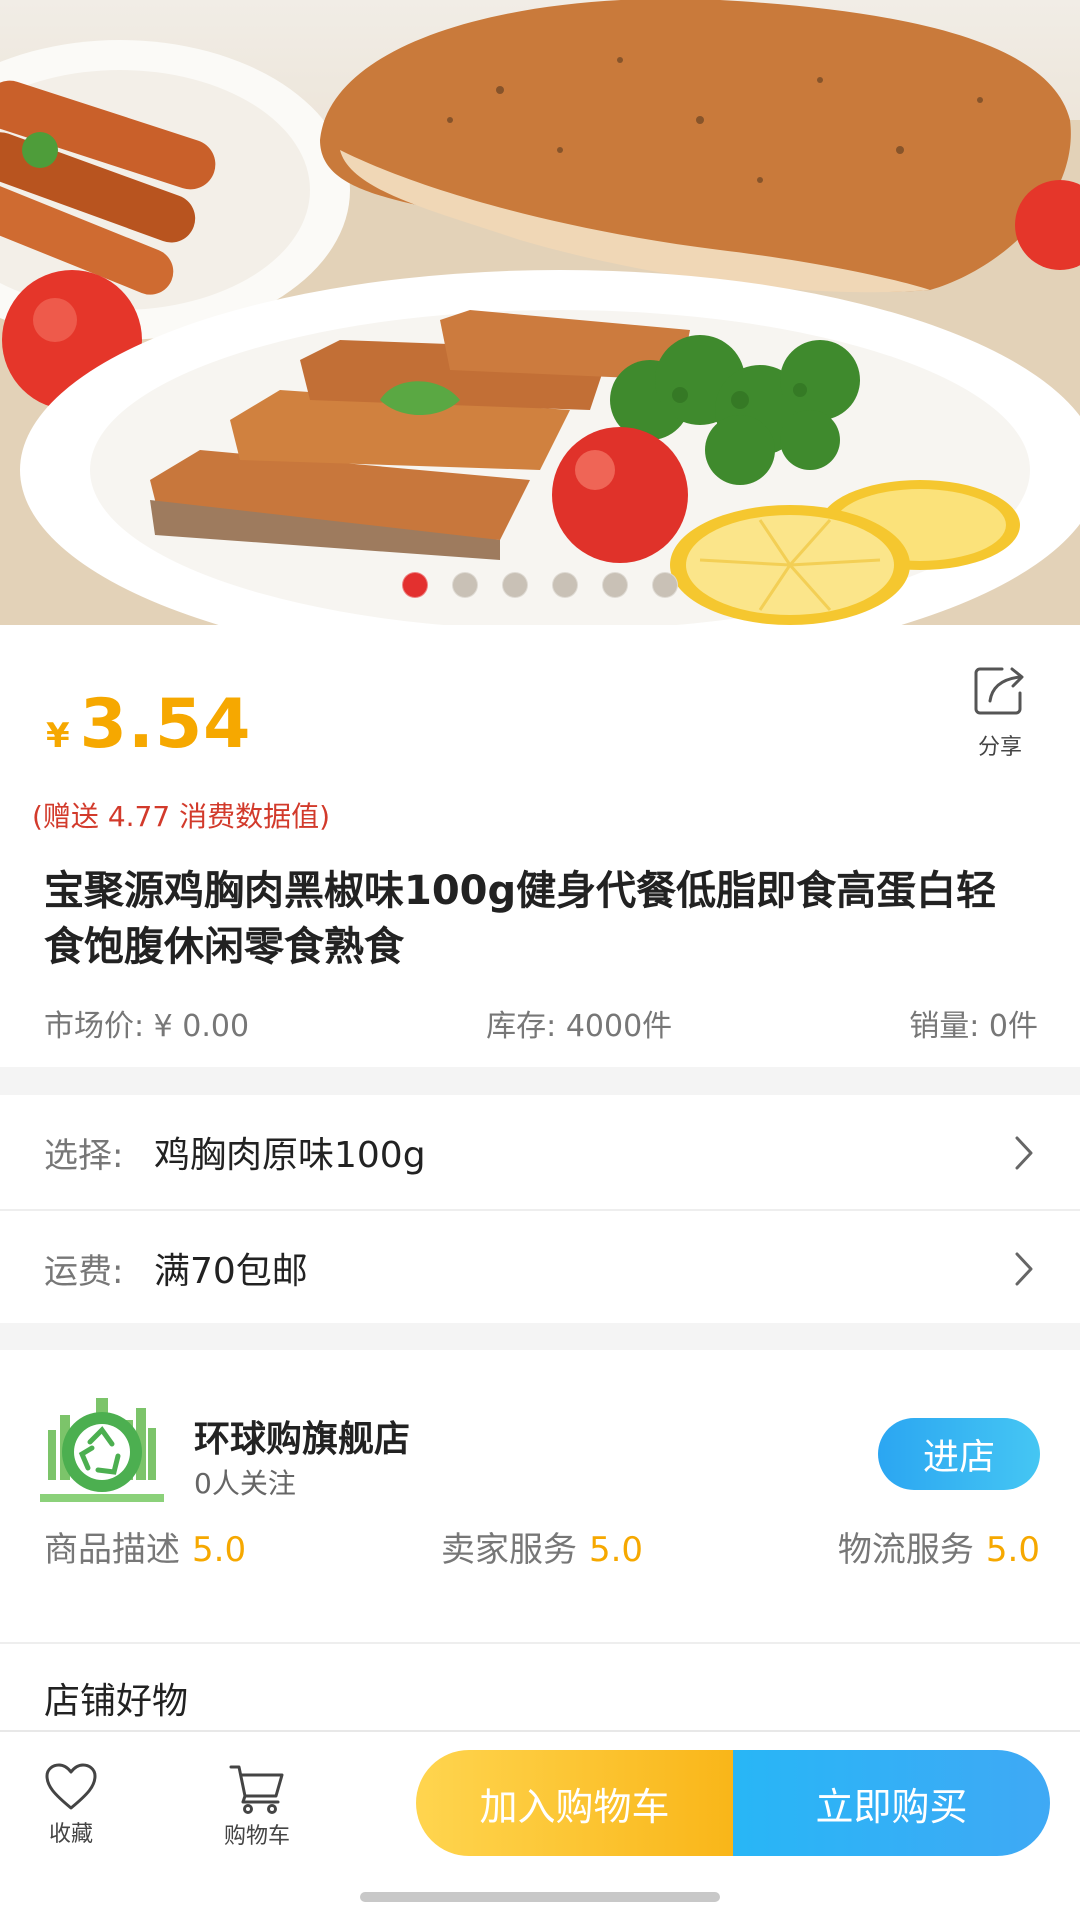  Describe the element at coordinates (84, 1271) in the screenshot. I see `shipping-label: 运费:` at that location.